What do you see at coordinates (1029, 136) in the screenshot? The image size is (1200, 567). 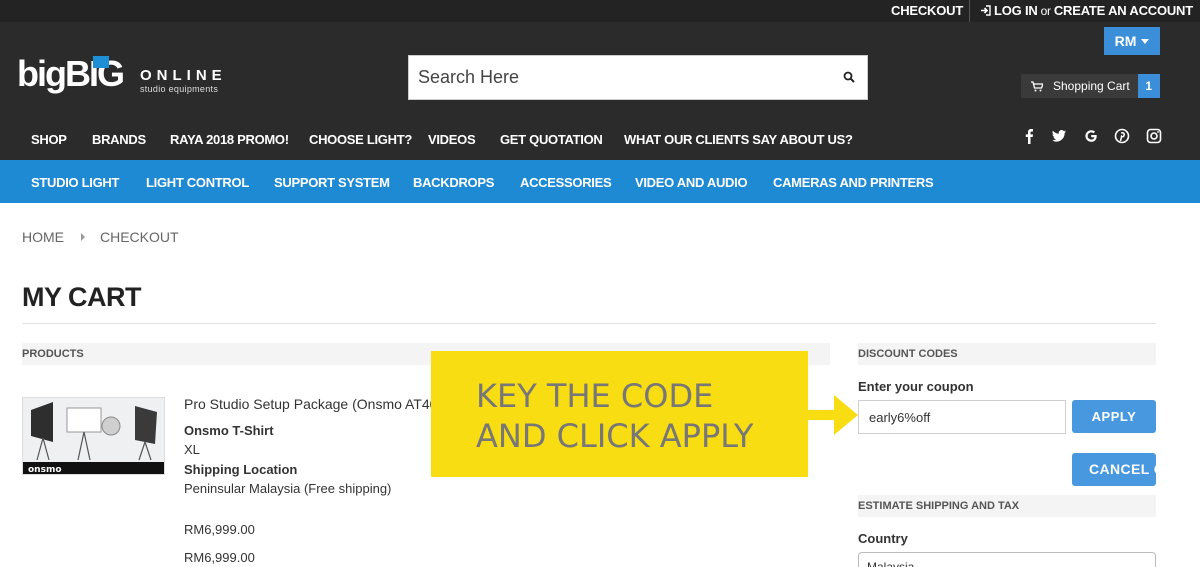 I see `facebook-icon` at bounding box center [1029, 136].